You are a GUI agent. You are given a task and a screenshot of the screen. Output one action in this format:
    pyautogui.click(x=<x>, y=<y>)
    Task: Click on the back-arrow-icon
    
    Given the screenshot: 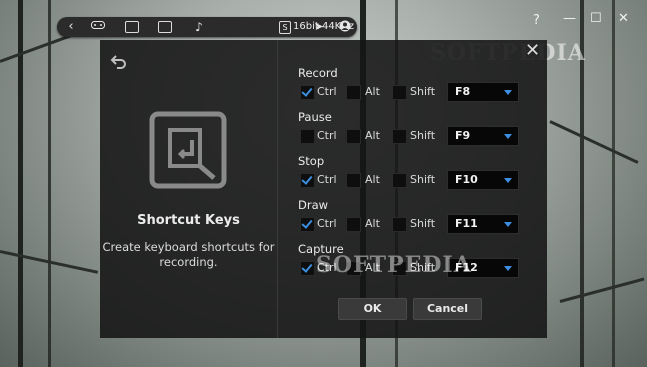 What is the action you would take?
    pyautogui.click(x=119, y=62)
    